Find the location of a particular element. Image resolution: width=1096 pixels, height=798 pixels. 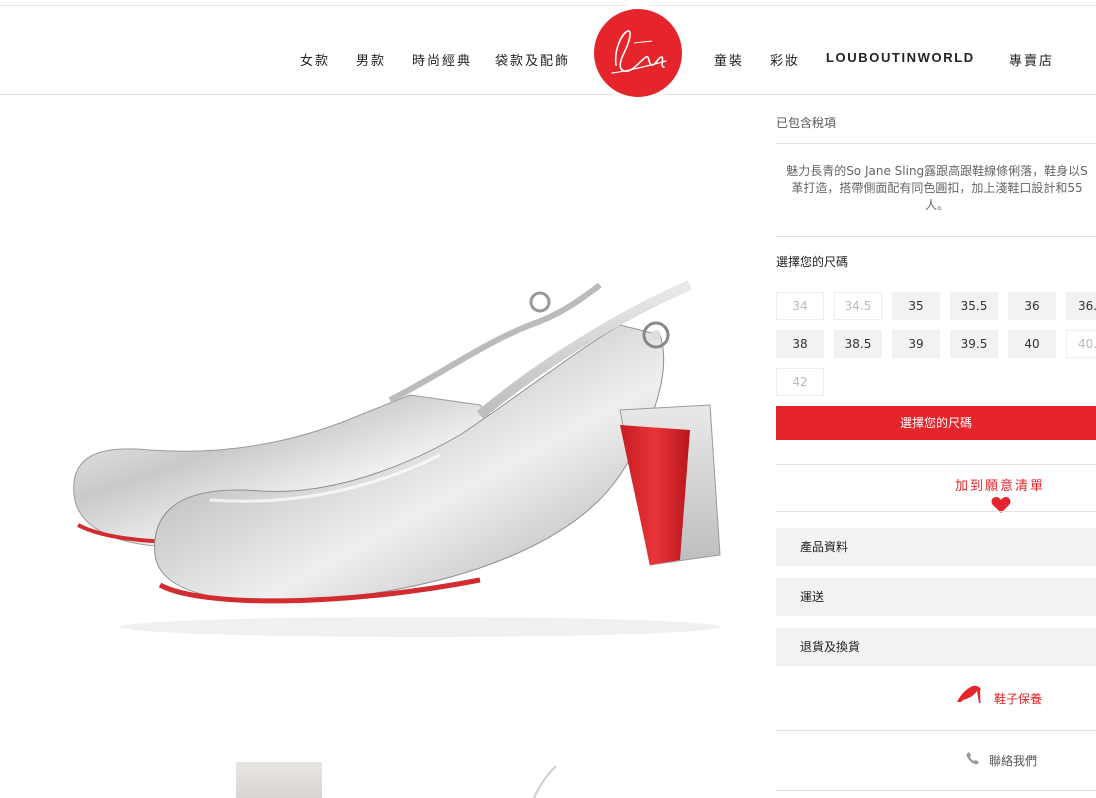

size-option-36-5: 36.5 is located at coordinates (1081, 306).